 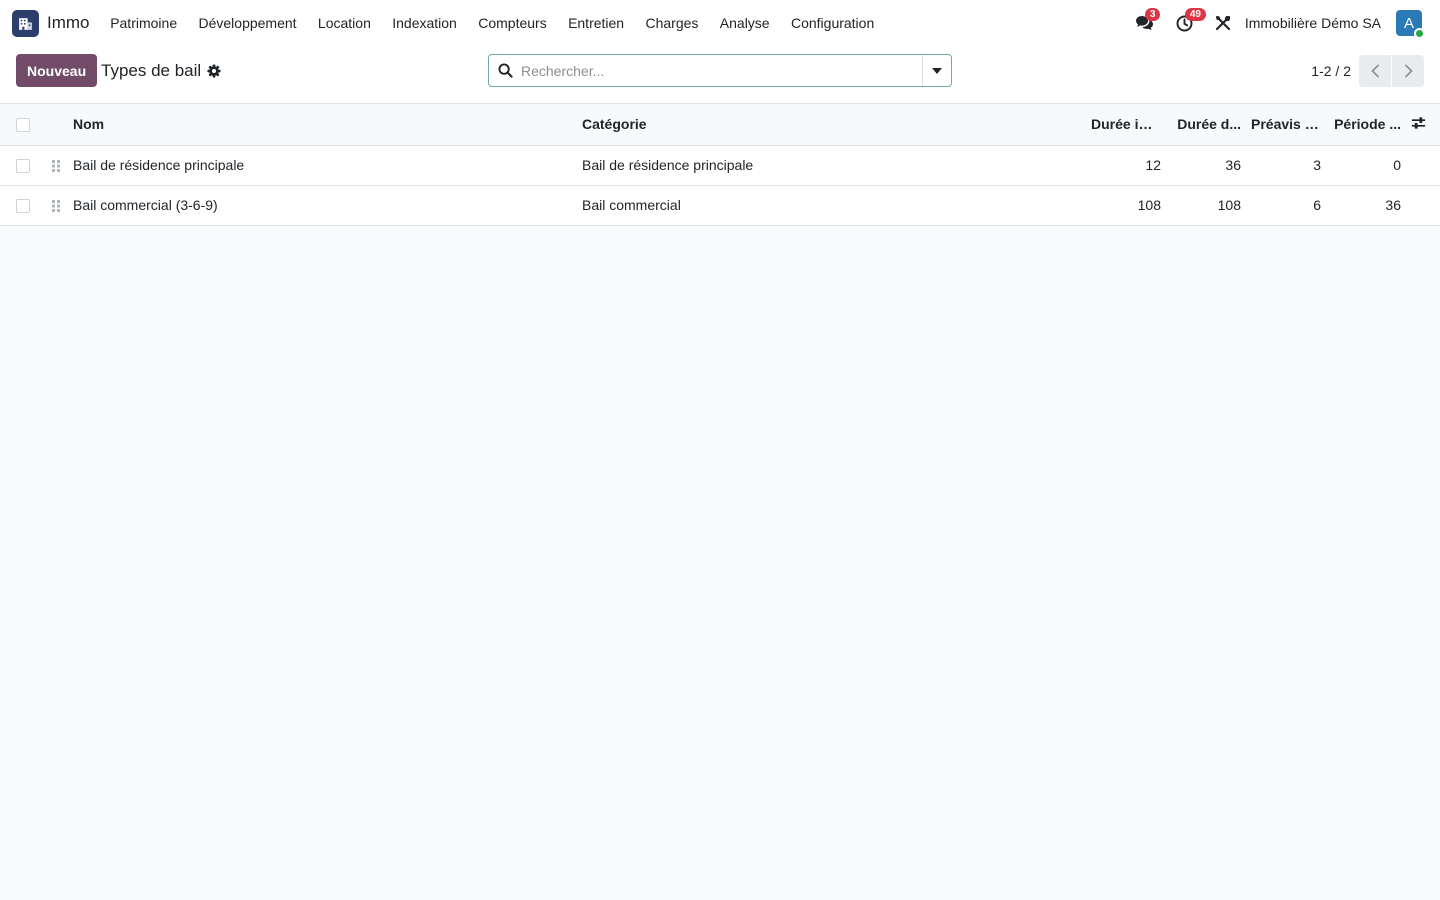 I want to click on menu-item-location: Location, so click(x=344, y=23).